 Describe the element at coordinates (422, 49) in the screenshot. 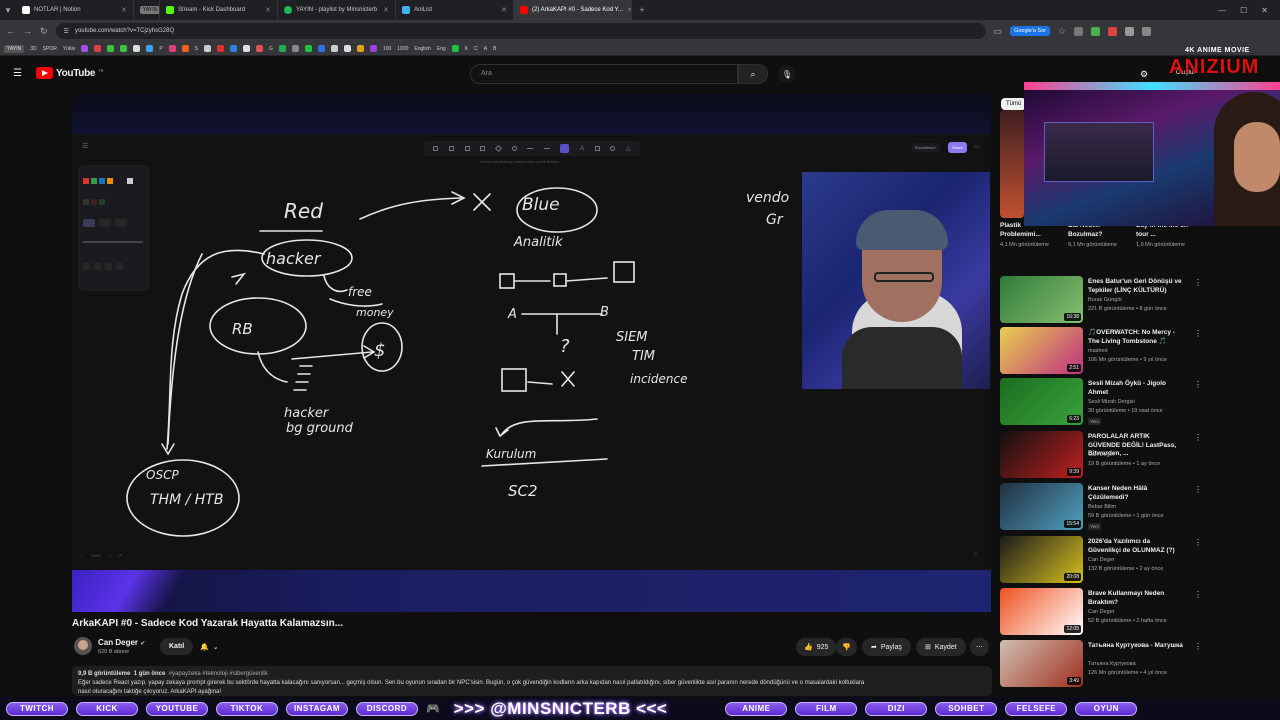

I see `bookmark: English` at that location.